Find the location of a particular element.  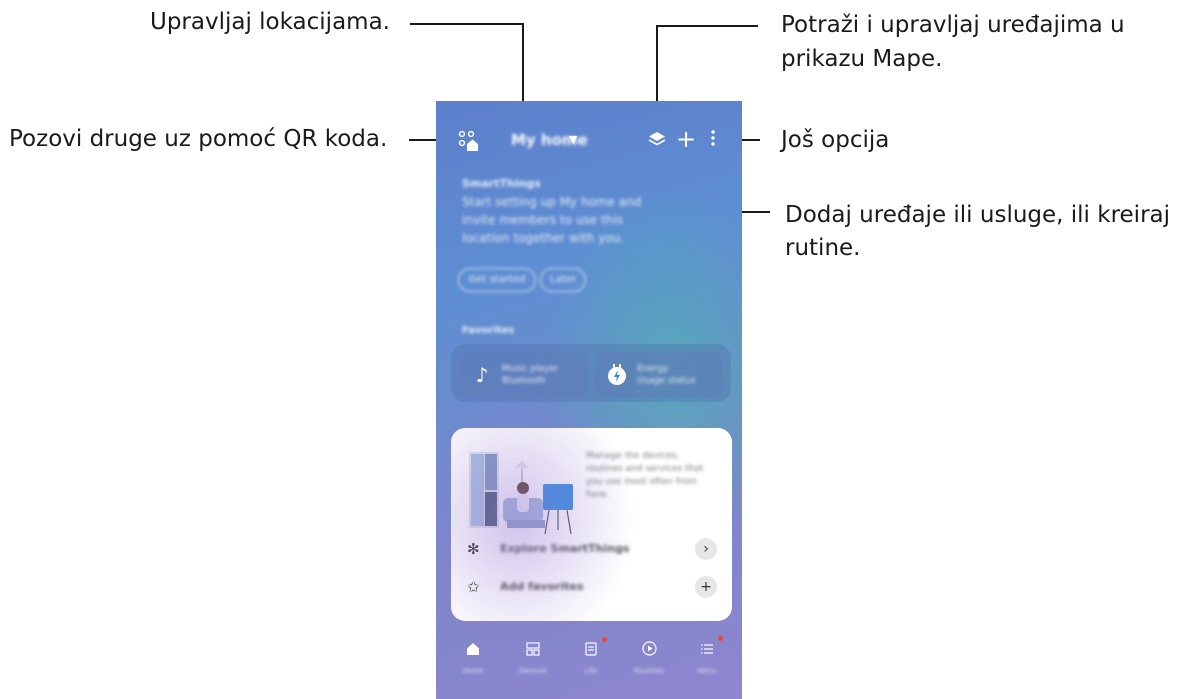

explore-icon: ✻ is located at coordinates (473, 549).